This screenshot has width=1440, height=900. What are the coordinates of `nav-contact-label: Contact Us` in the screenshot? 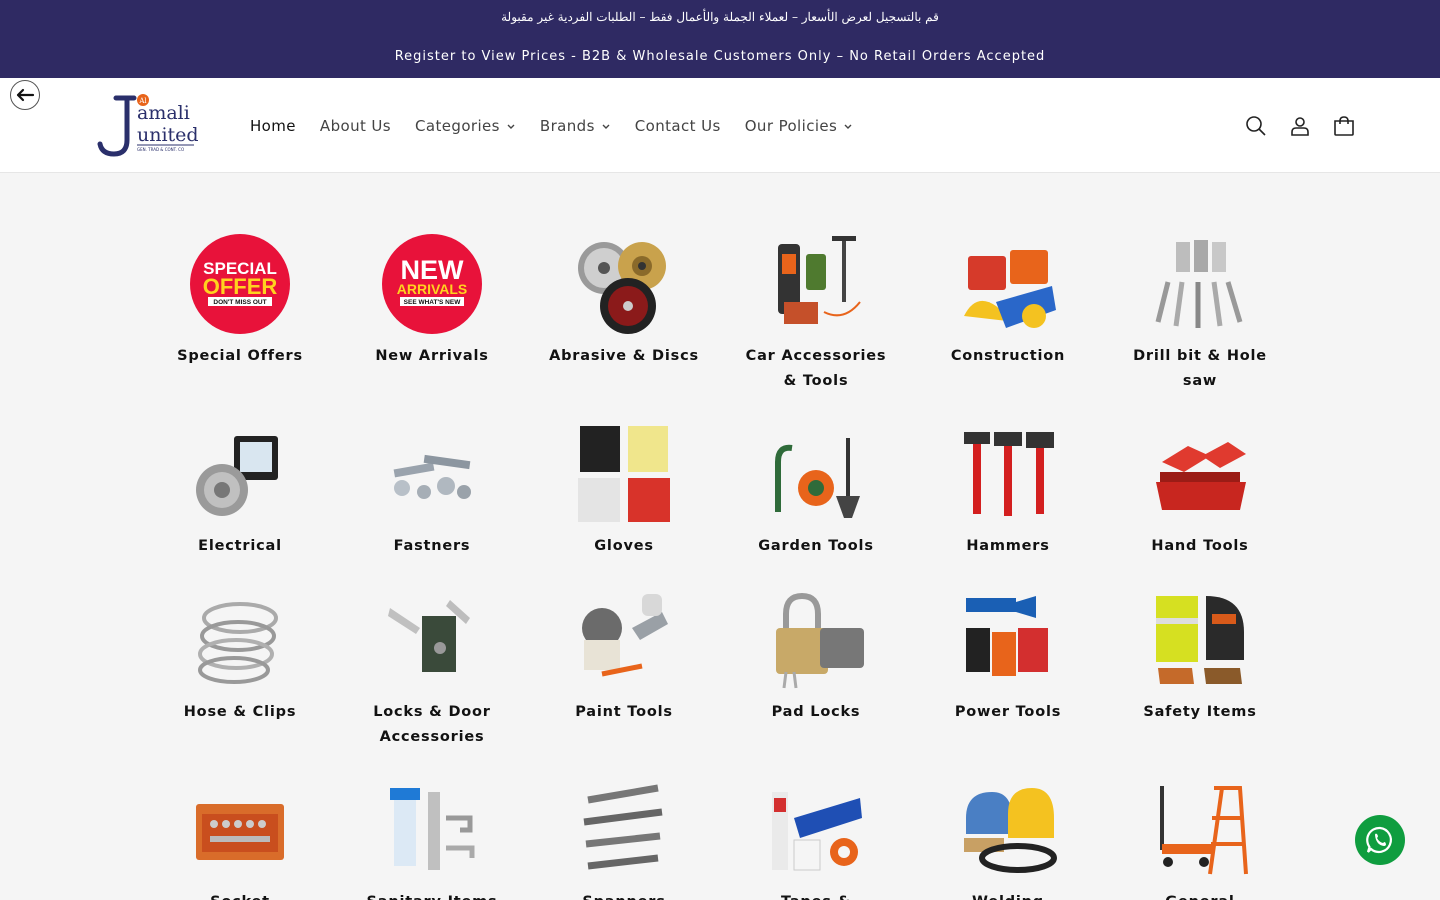 It's located at (677, 125).